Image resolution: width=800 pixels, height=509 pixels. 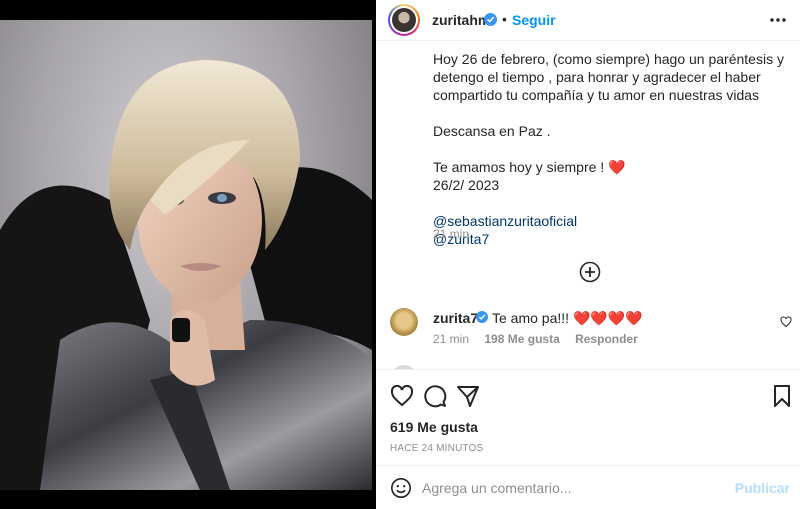 I want to click on likes-count: 619 Me gusta, so click(x=434, y=427).